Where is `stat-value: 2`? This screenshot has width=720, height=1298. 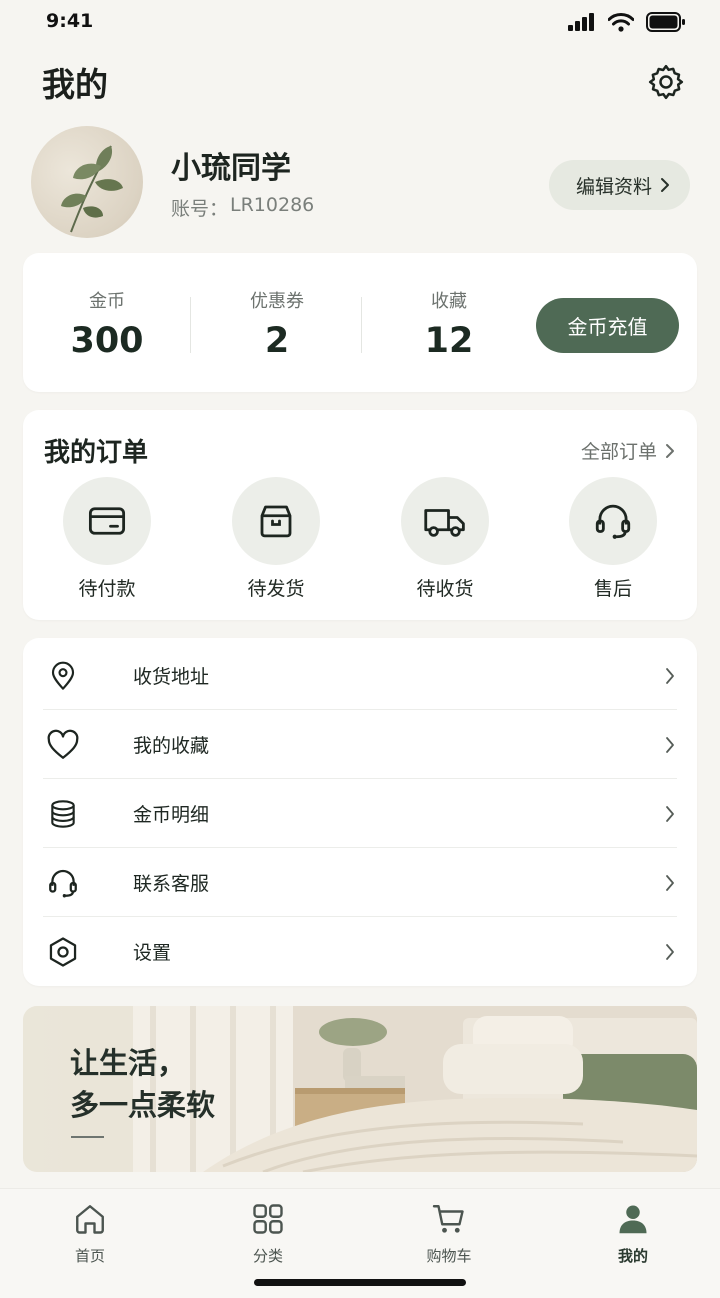
stat-value: 2 is located at coordinates (277, 341).